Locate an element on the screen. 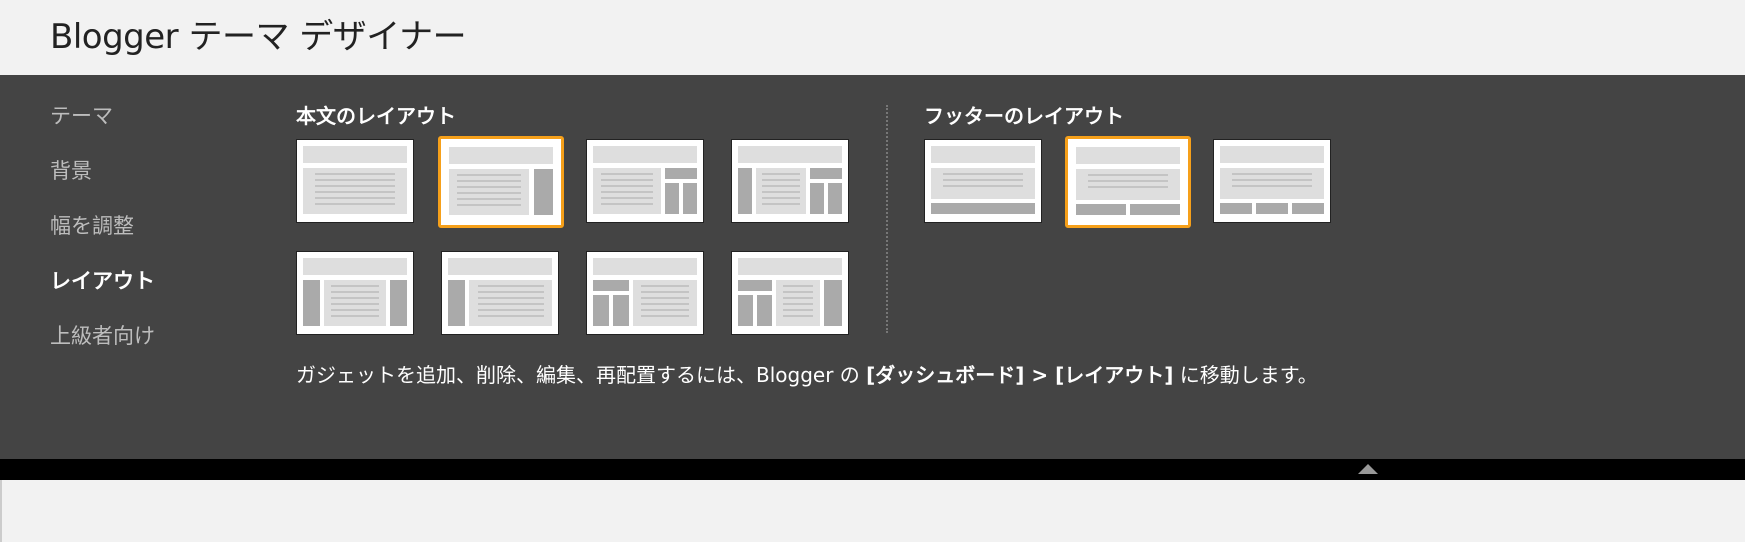  footer-layout-option-three-columns is located at coordinates (1272, 181).